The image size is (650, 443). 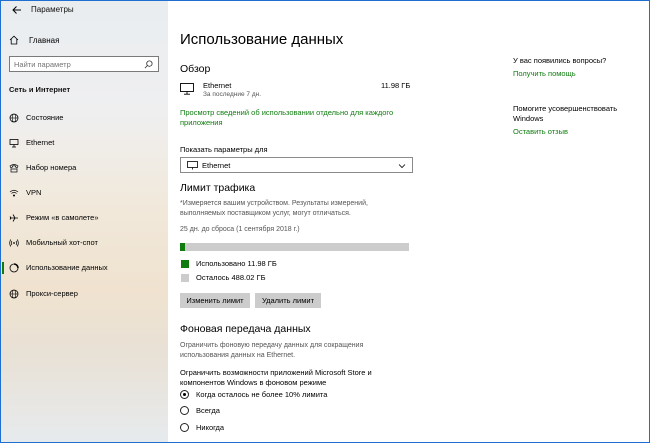 I want to click on radio-label: Никогда, so click(x=210, y=427).